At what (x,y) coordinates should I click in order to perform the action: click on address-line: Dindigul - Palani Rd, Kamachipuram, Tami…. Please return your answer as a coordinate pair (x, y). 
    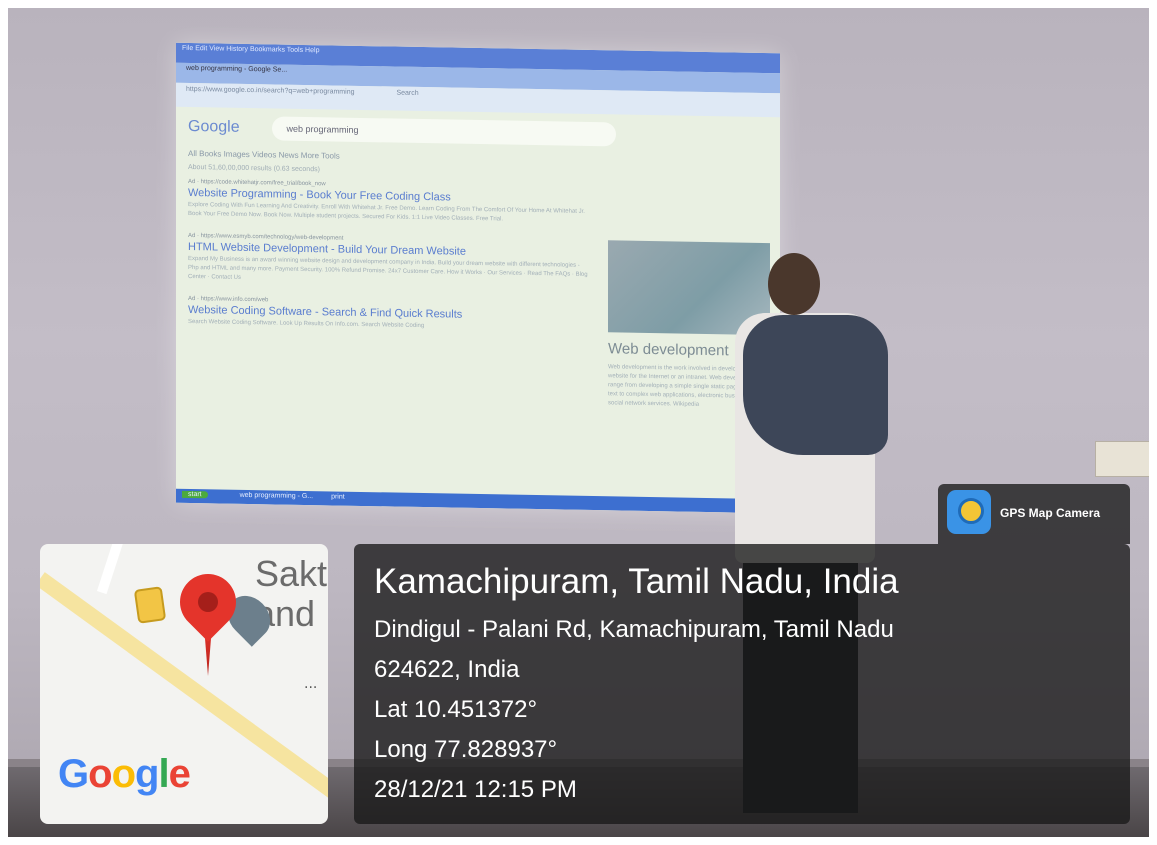
    Looking at the image, I should click on (634, 629).